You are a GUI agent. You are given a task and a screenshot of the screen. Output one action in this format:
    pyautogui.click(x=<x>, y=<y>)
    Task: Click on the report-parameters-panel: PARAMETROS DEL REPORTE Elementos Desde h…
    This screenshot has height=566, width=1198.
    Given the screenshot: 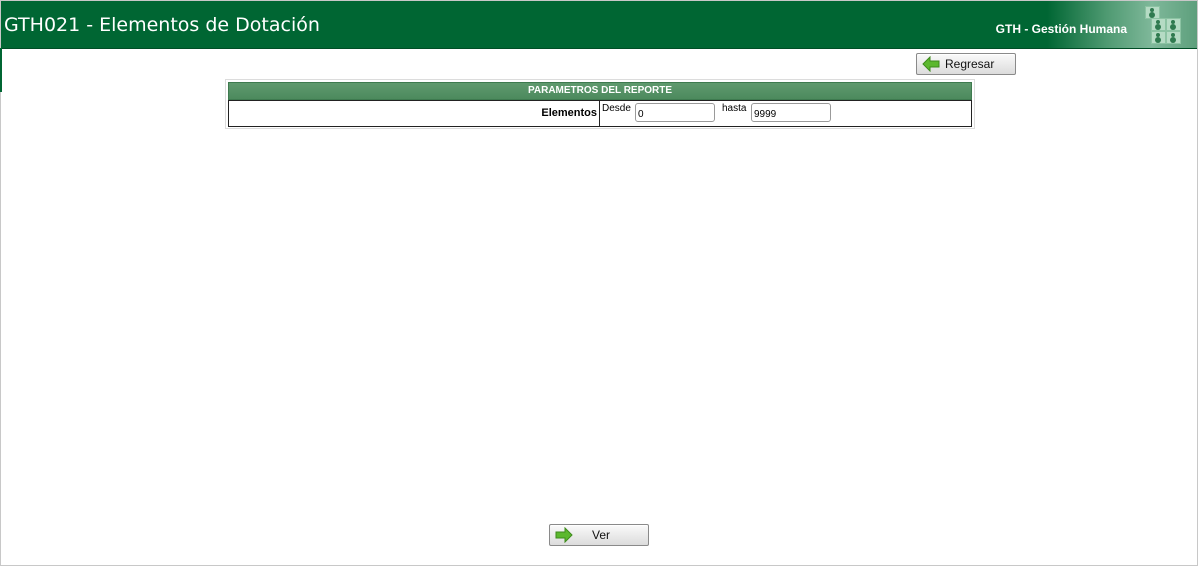 What is the action you would take?
    pyautogui.click(x=600, y=104)
    